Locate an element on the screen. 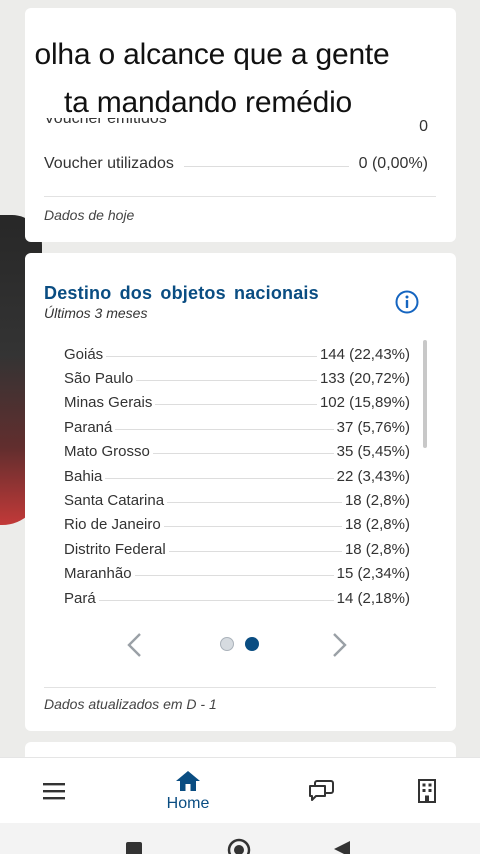 Image resolution: width=480 pixels, height=854 pixels. state-value: 35 (5,45%) is located at coordinates (373, 452).